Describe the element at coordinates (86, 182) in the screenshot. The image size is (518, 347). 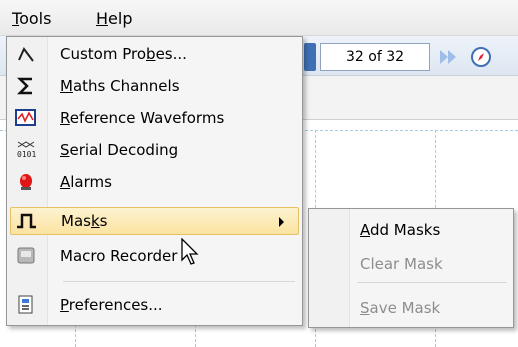
I see `menu-item-label: Alarms` at that location.